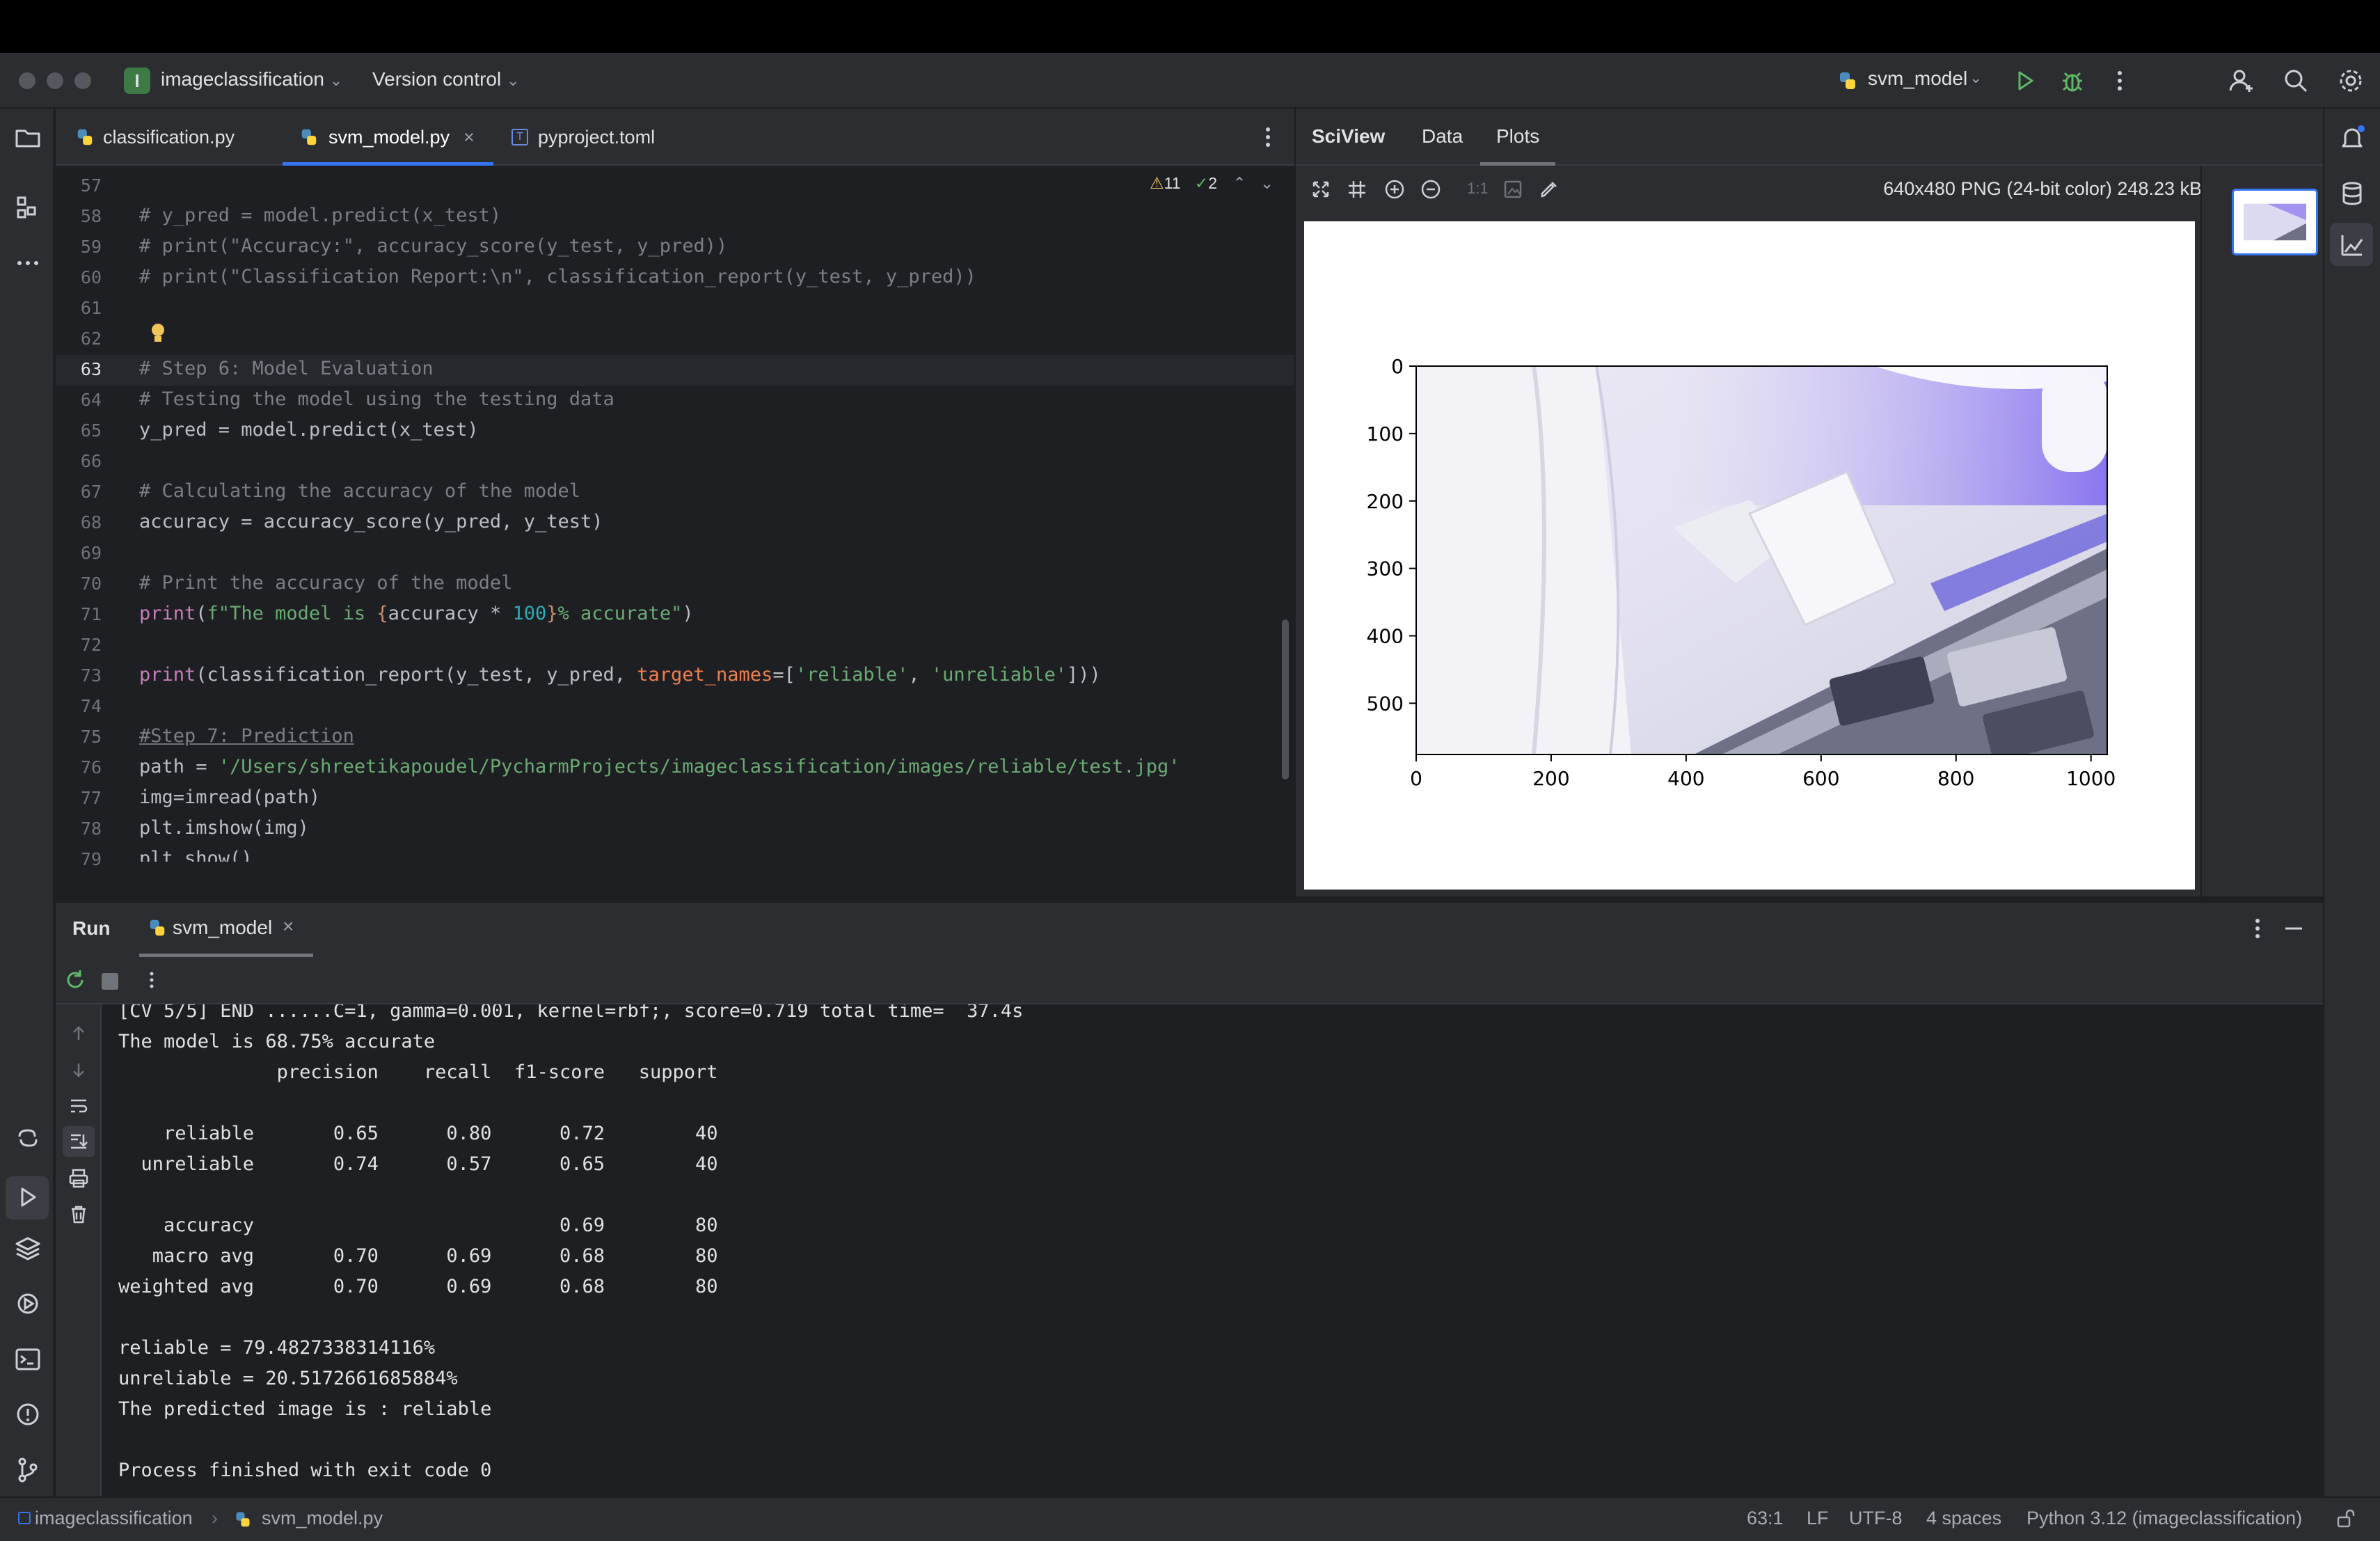 The width and height of the screenshot is (2380, 1541). What do you see at coordinates (336, 80) in the screenshot?
I see `chevron-down-icon: ⌄` at bounding box center [336, 80].